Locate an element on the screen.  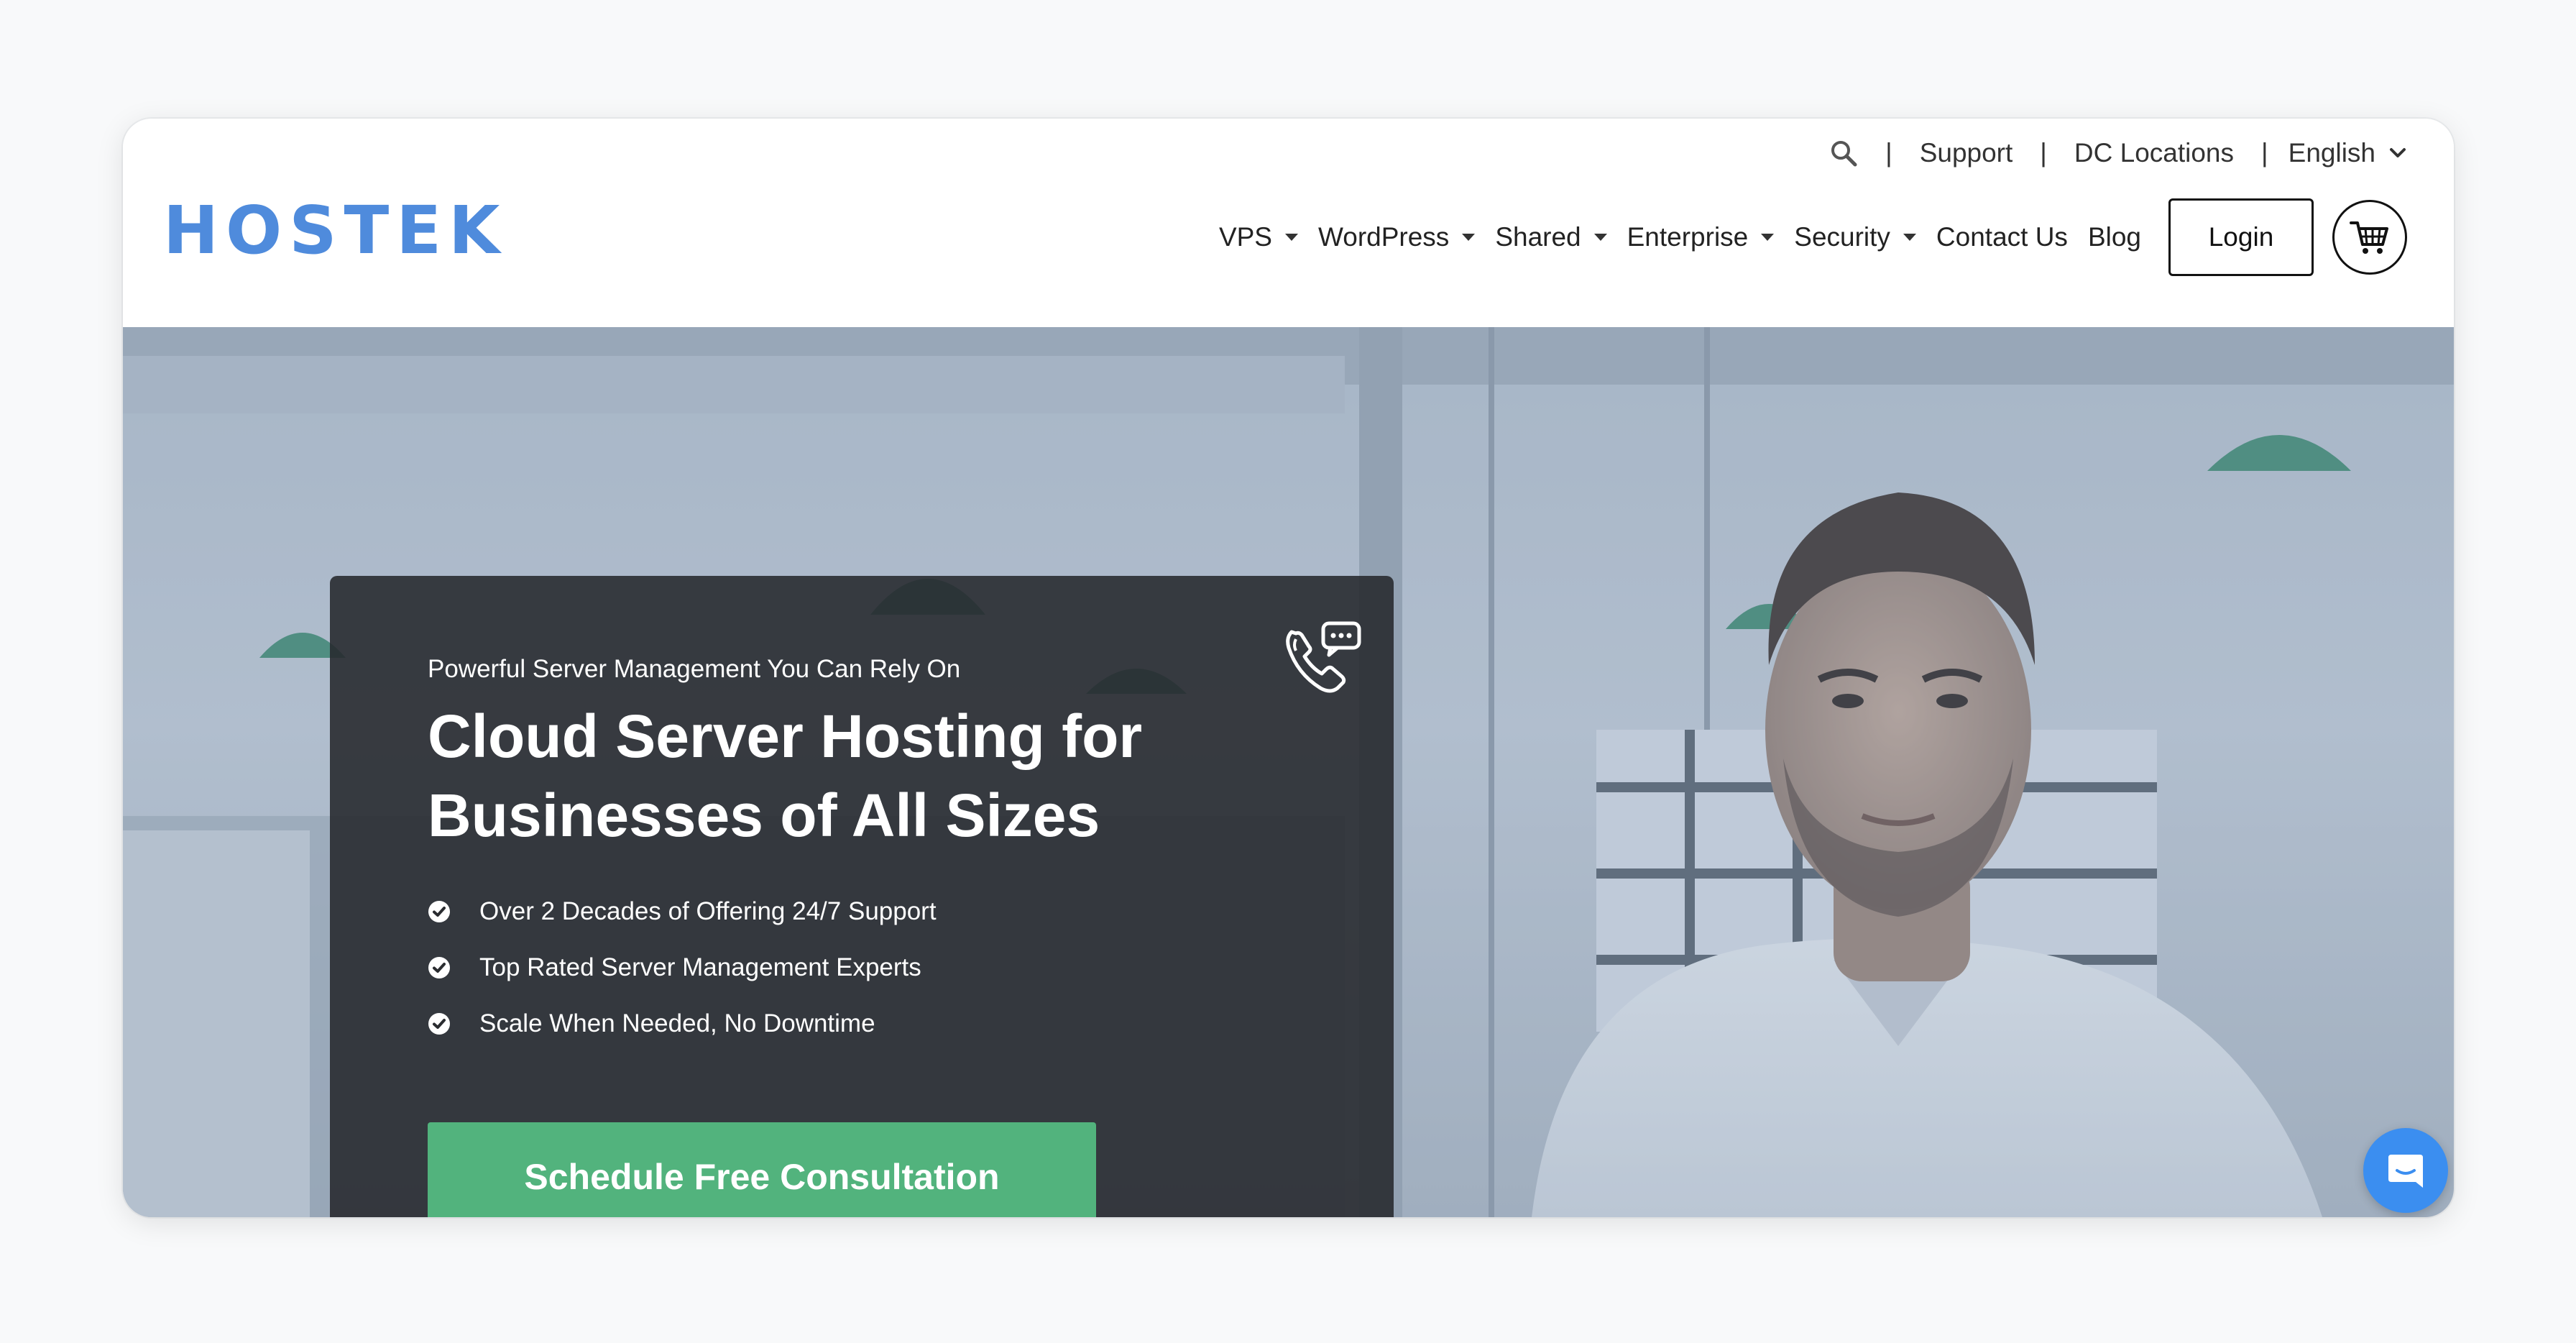
nav-item-contact-us: Contact Us is located at coordinates (2002, 237).